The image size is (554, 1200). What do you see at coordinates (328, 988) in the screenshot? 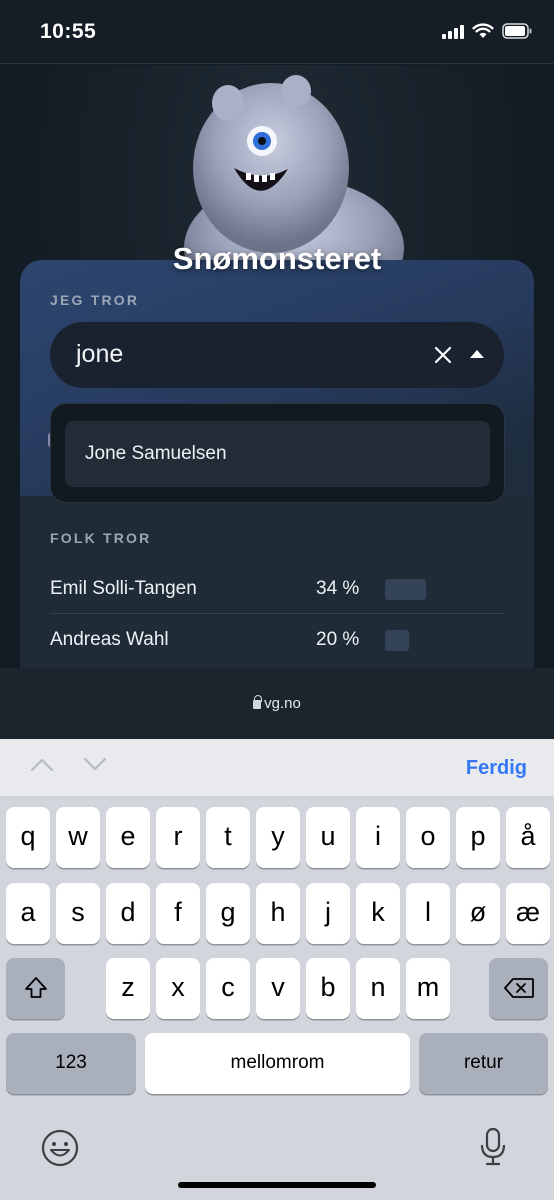
I see `key-b: b` at bounding box center [328, 988].